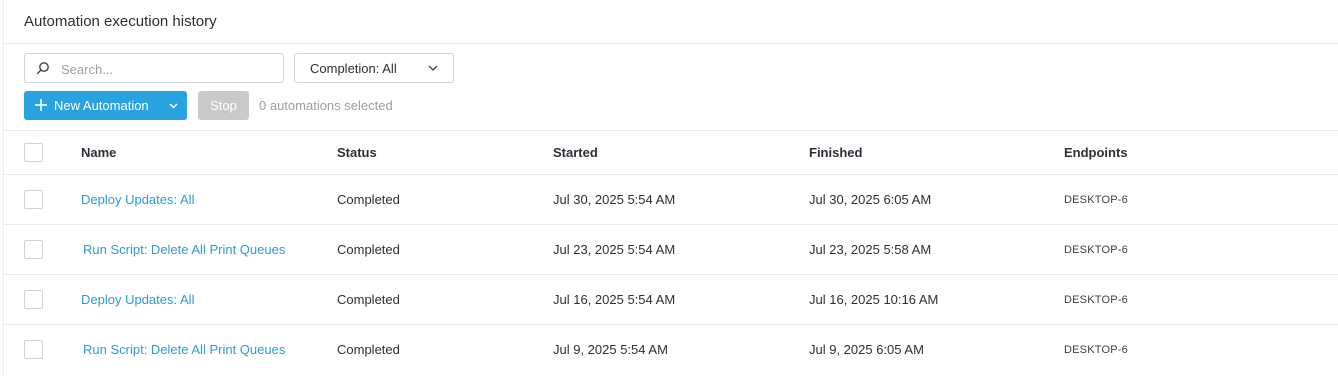  Describe the element at coordinates (681, 249) in the screenshot. I see `started-cell: Jul 23, 2025 5:54 AM` at that location.